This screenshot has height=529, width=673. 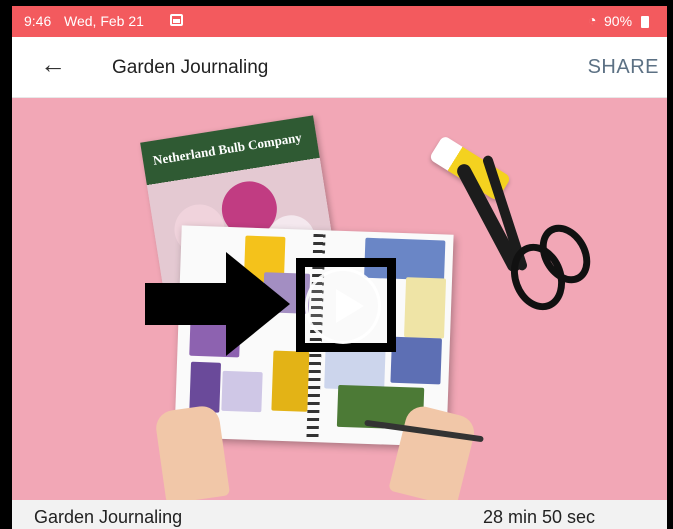 What do you see at coordinates (104, 21) in the screenshot?
I see `status-date: Wed, Feb 21` at bounding box center [104, 21].